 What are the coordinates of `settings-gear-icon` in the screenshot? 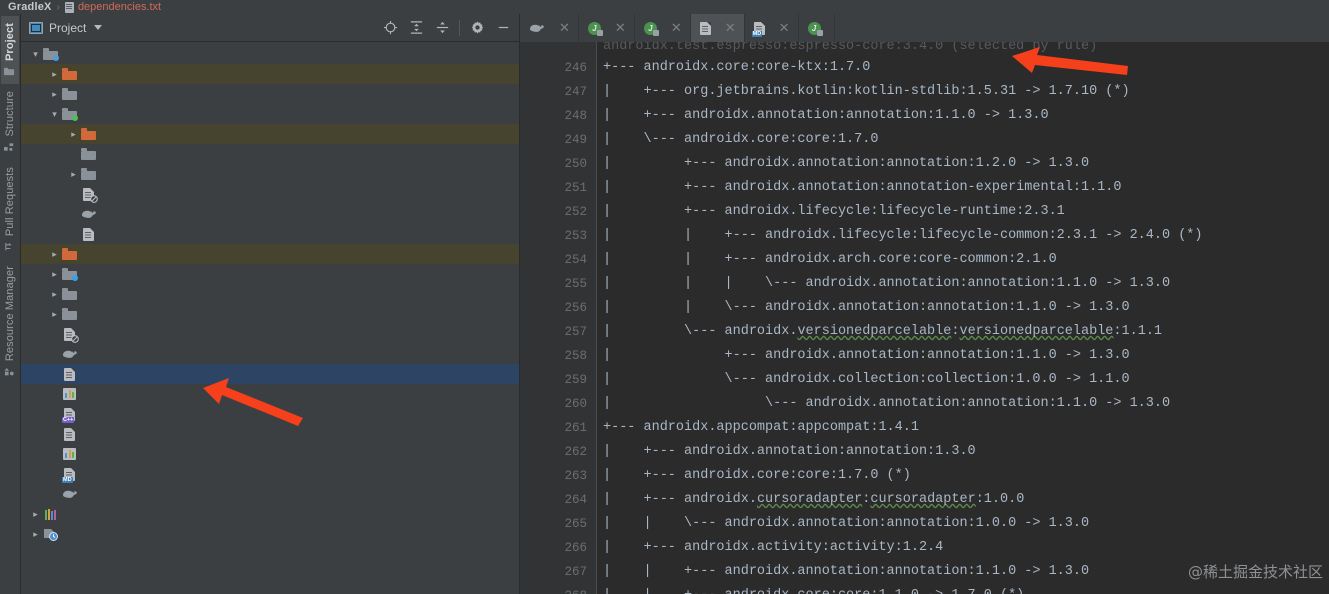 It's located at (477, 28).